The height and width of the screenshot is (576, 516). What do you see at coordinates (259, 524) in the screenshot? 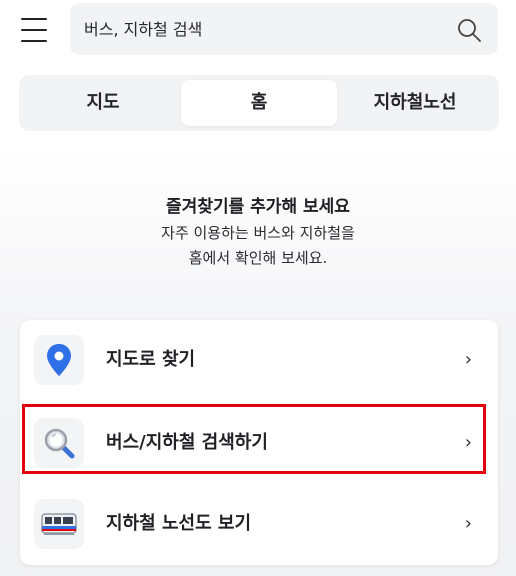
I see `subway-map-item: 지하철 노선도 보기 ›` at bounding box center [259, 524].